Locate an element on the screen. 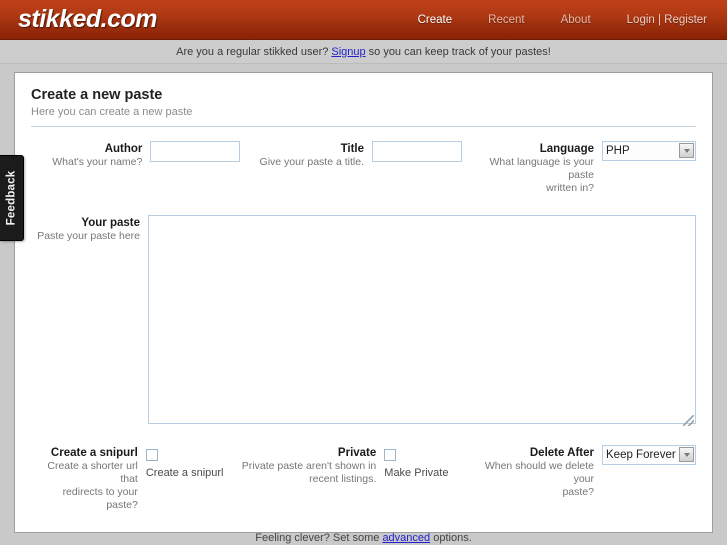 Image resolution: width=727 pixels, height=545 pixels. nav-item-create: Create is located at coordinates (435, 20).